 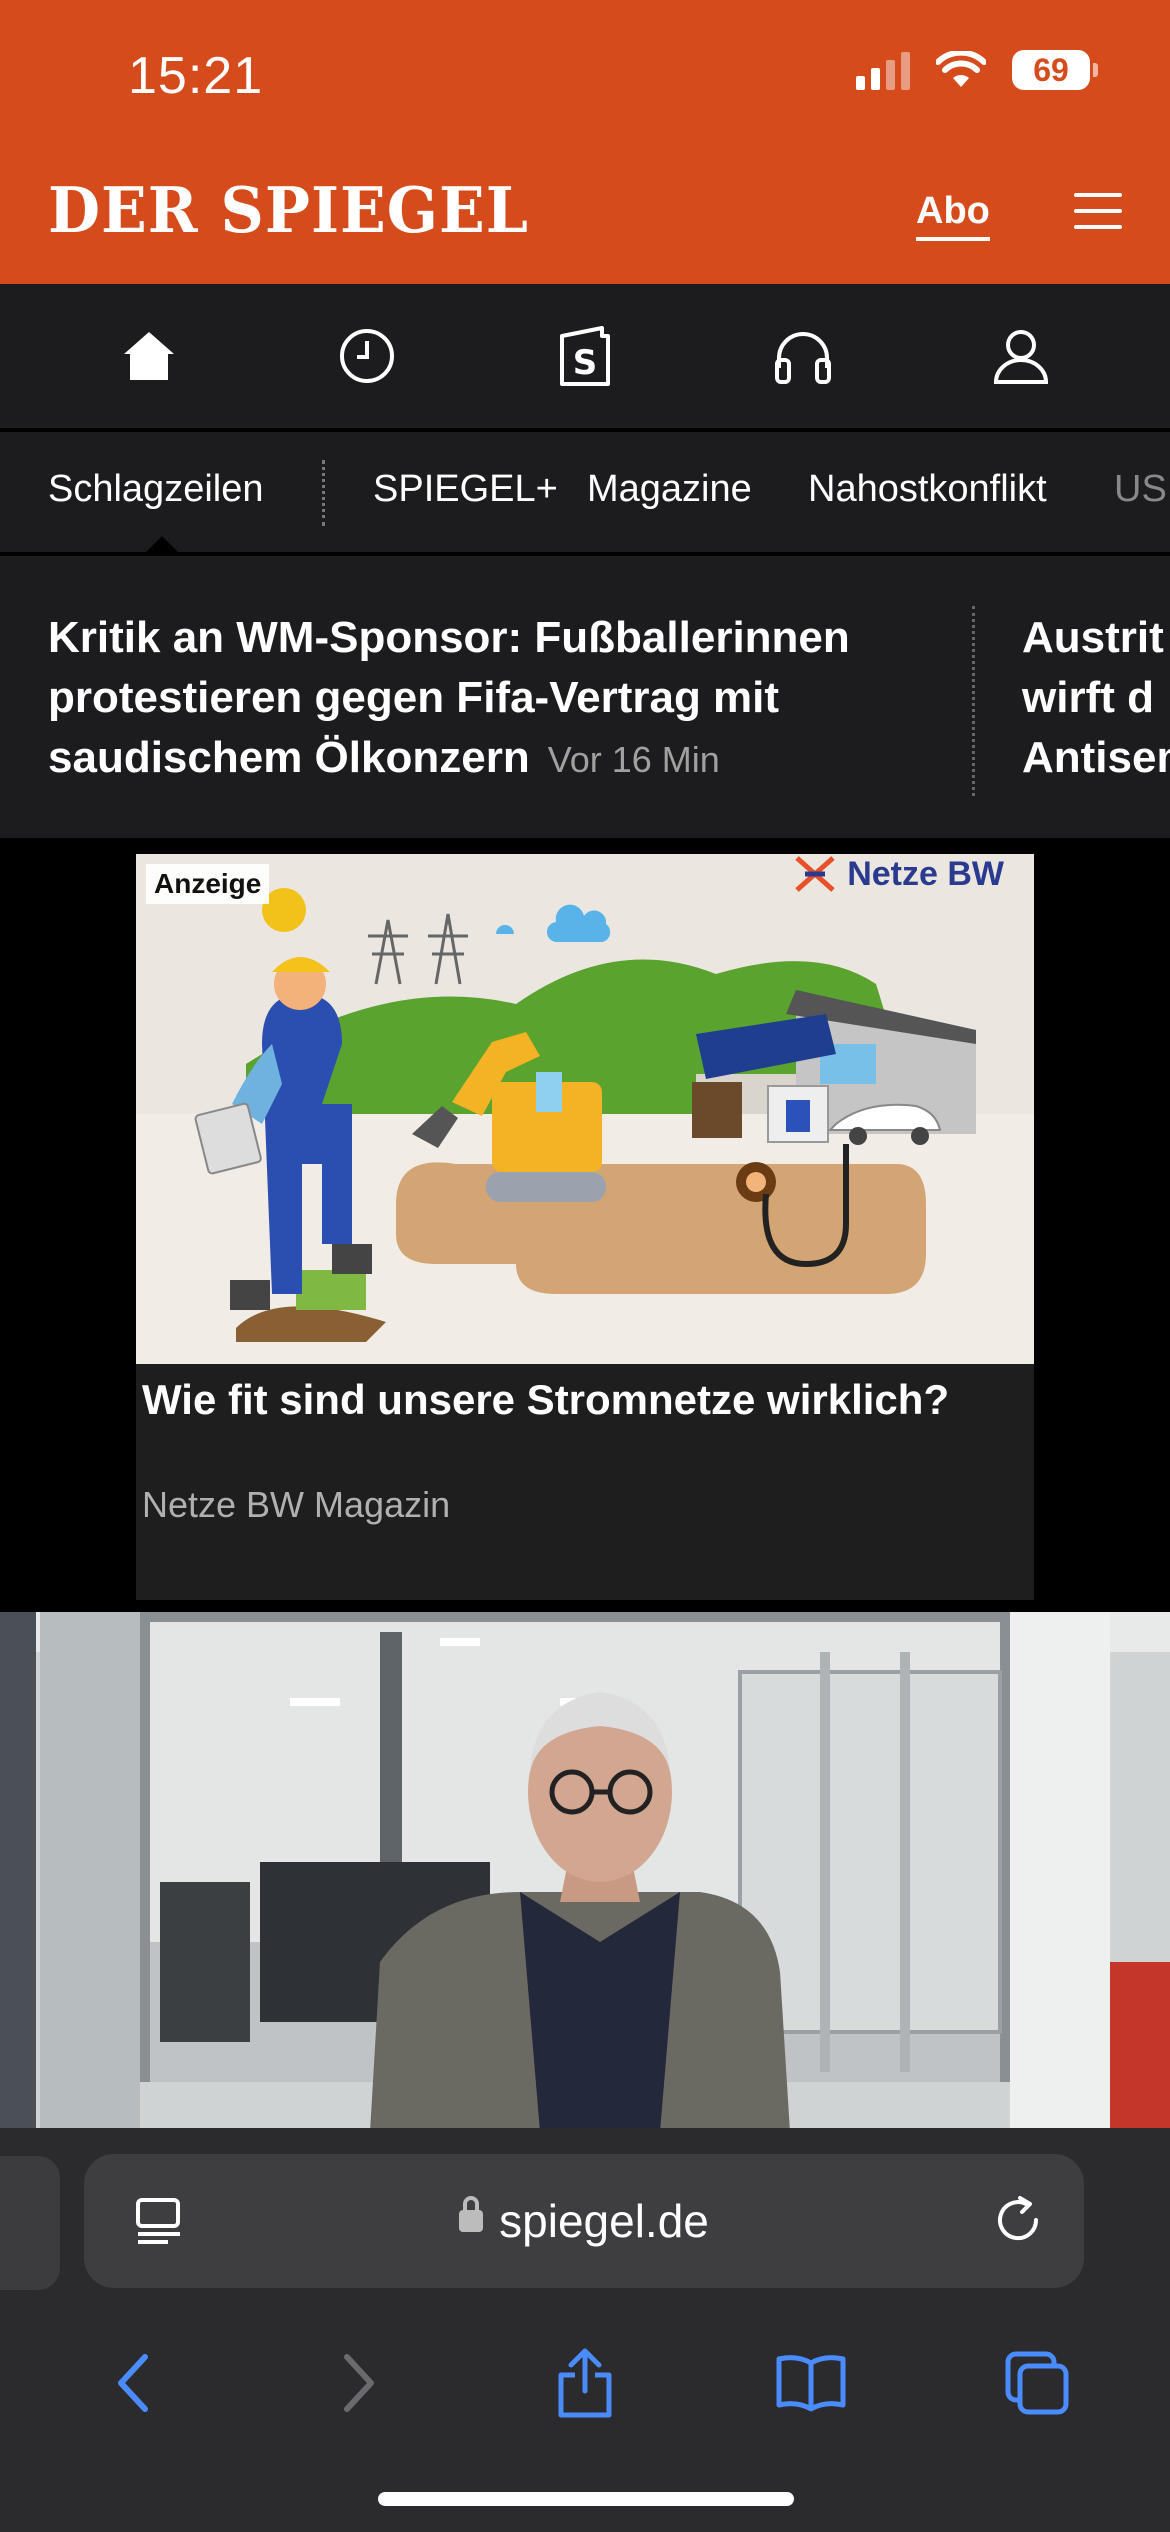 I want to click on tabs-button, so click(x=1037, y=2383).